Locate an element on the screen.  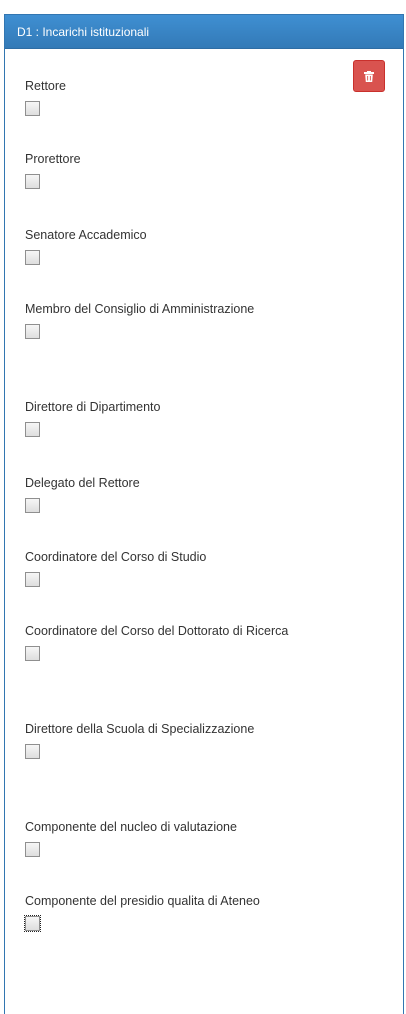
field-membro-consiglio: Membro del Consiglio di Amministrazione is located at coordinates (190, 319).